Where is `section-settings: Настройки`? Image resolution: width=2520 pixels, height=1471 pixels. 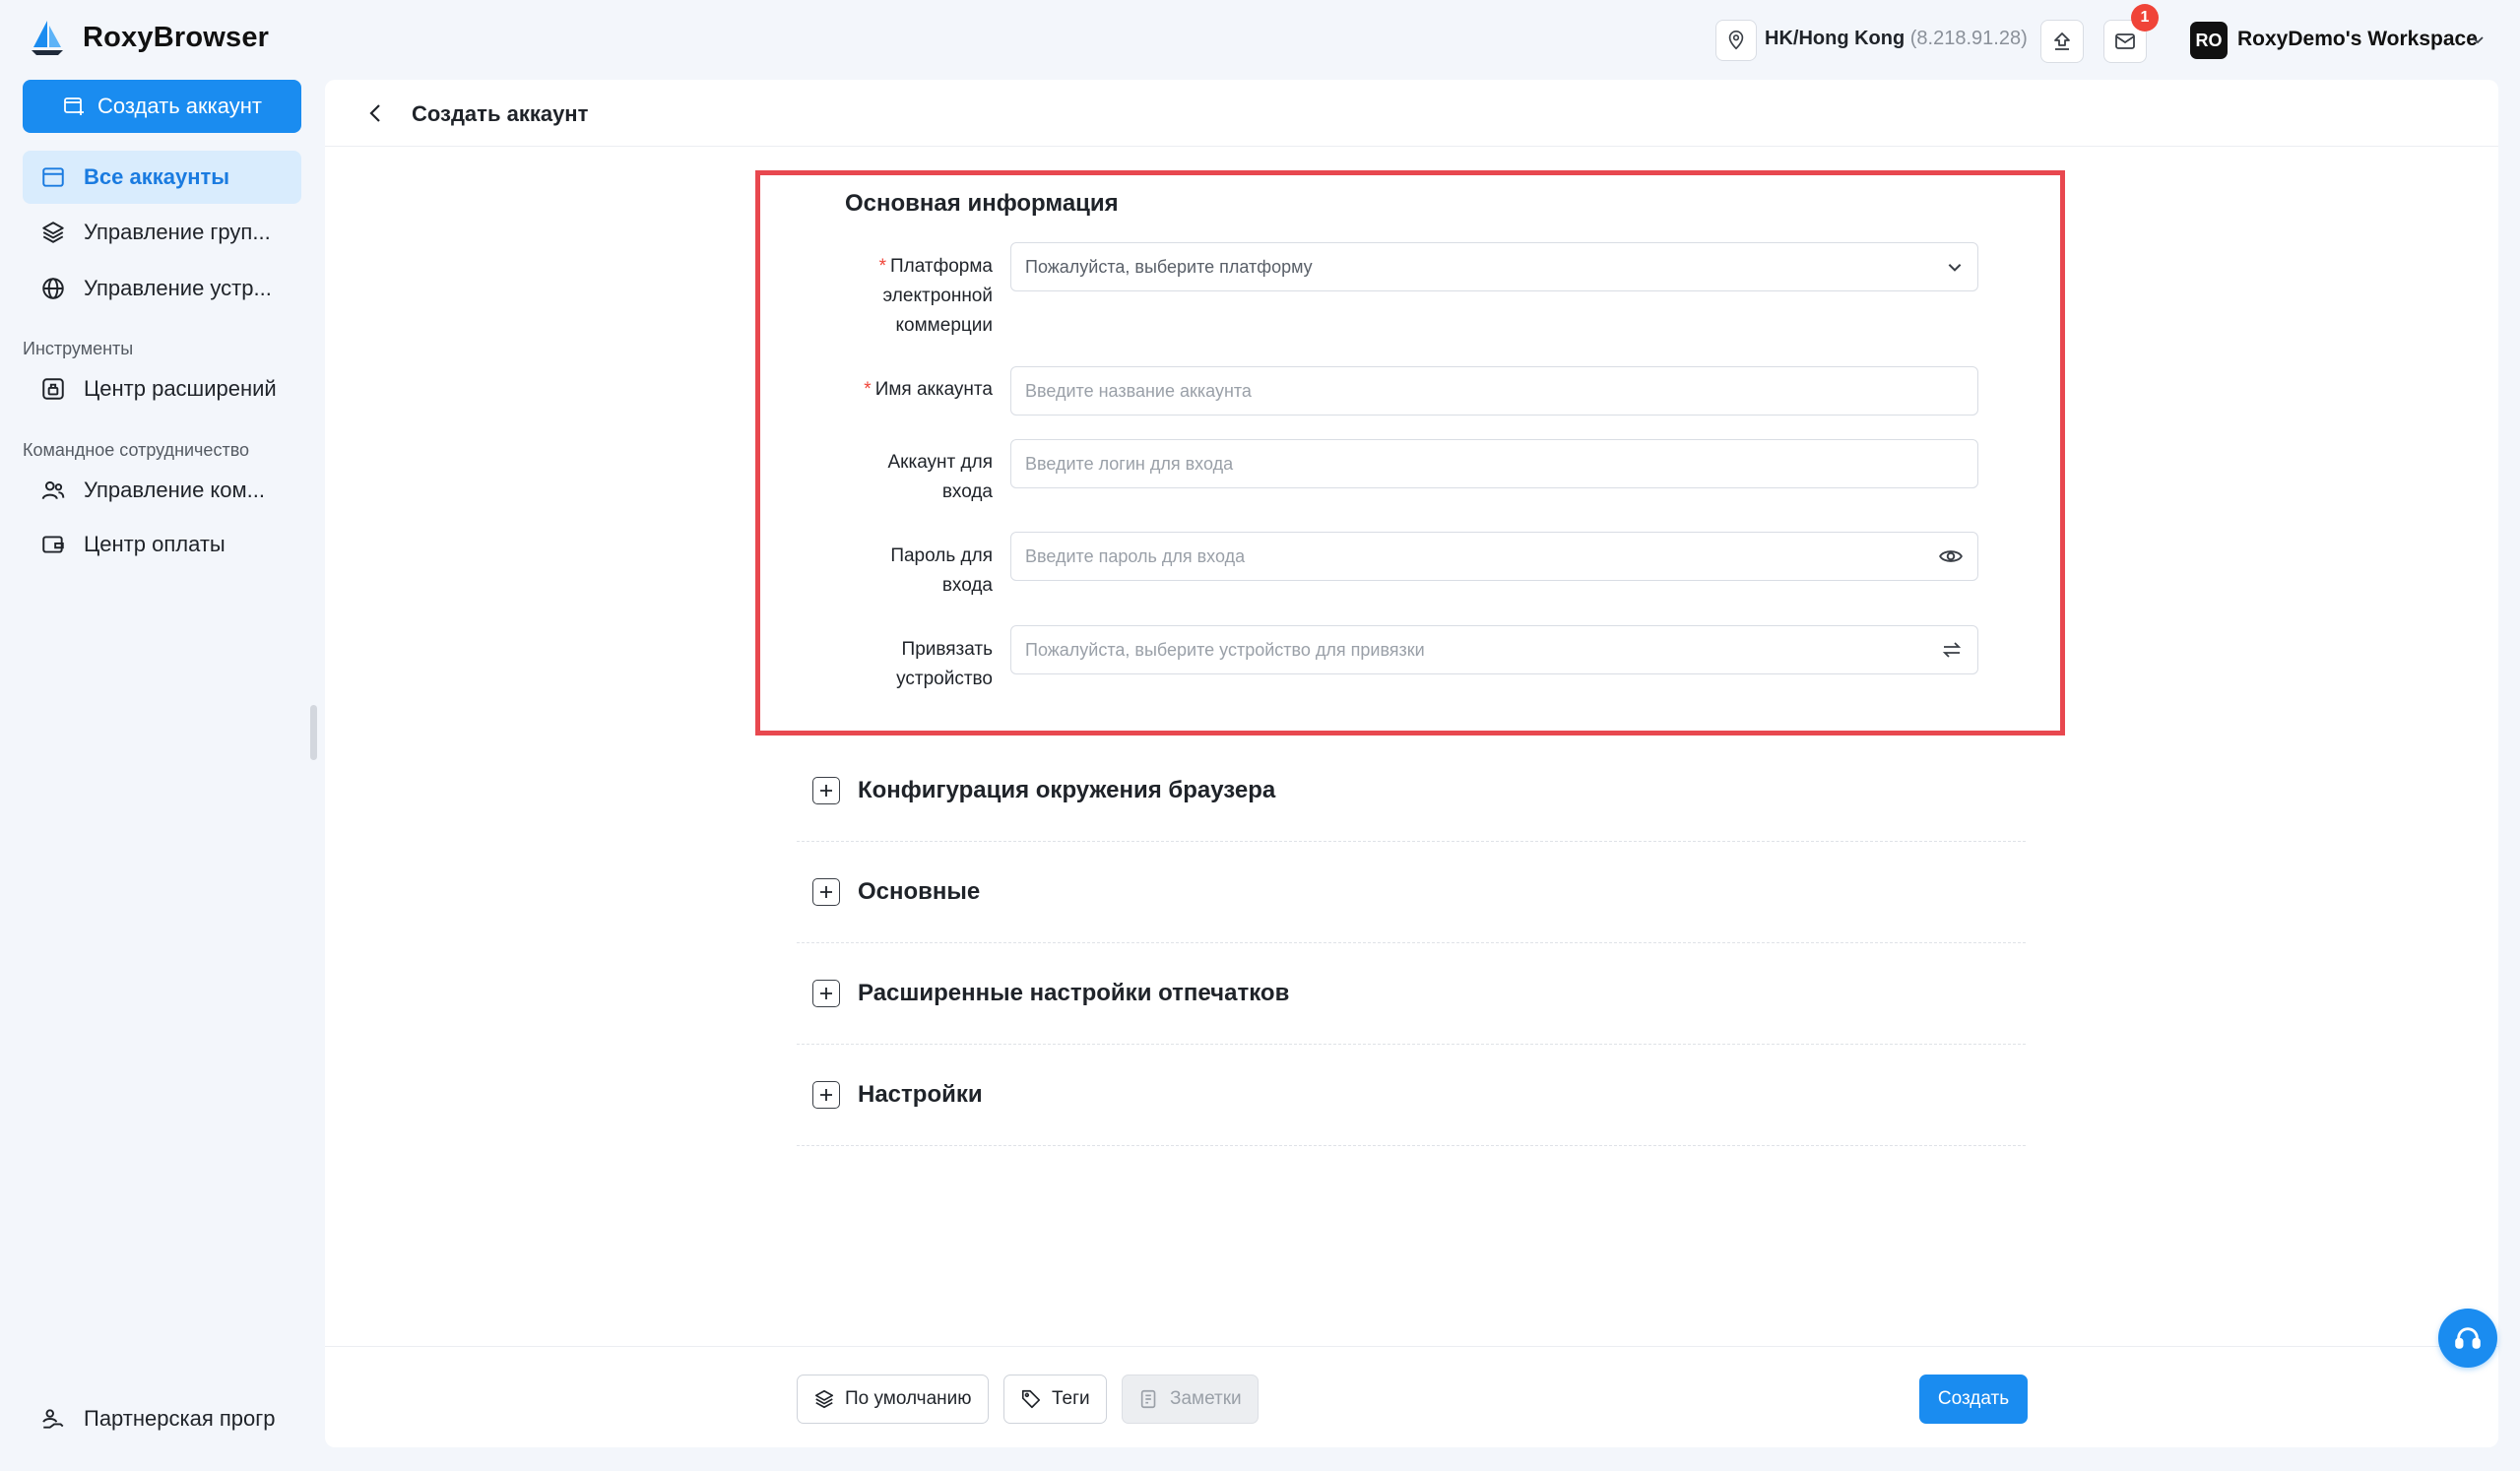 section-settings: Настройки is located at coordinates (1411, 1095).